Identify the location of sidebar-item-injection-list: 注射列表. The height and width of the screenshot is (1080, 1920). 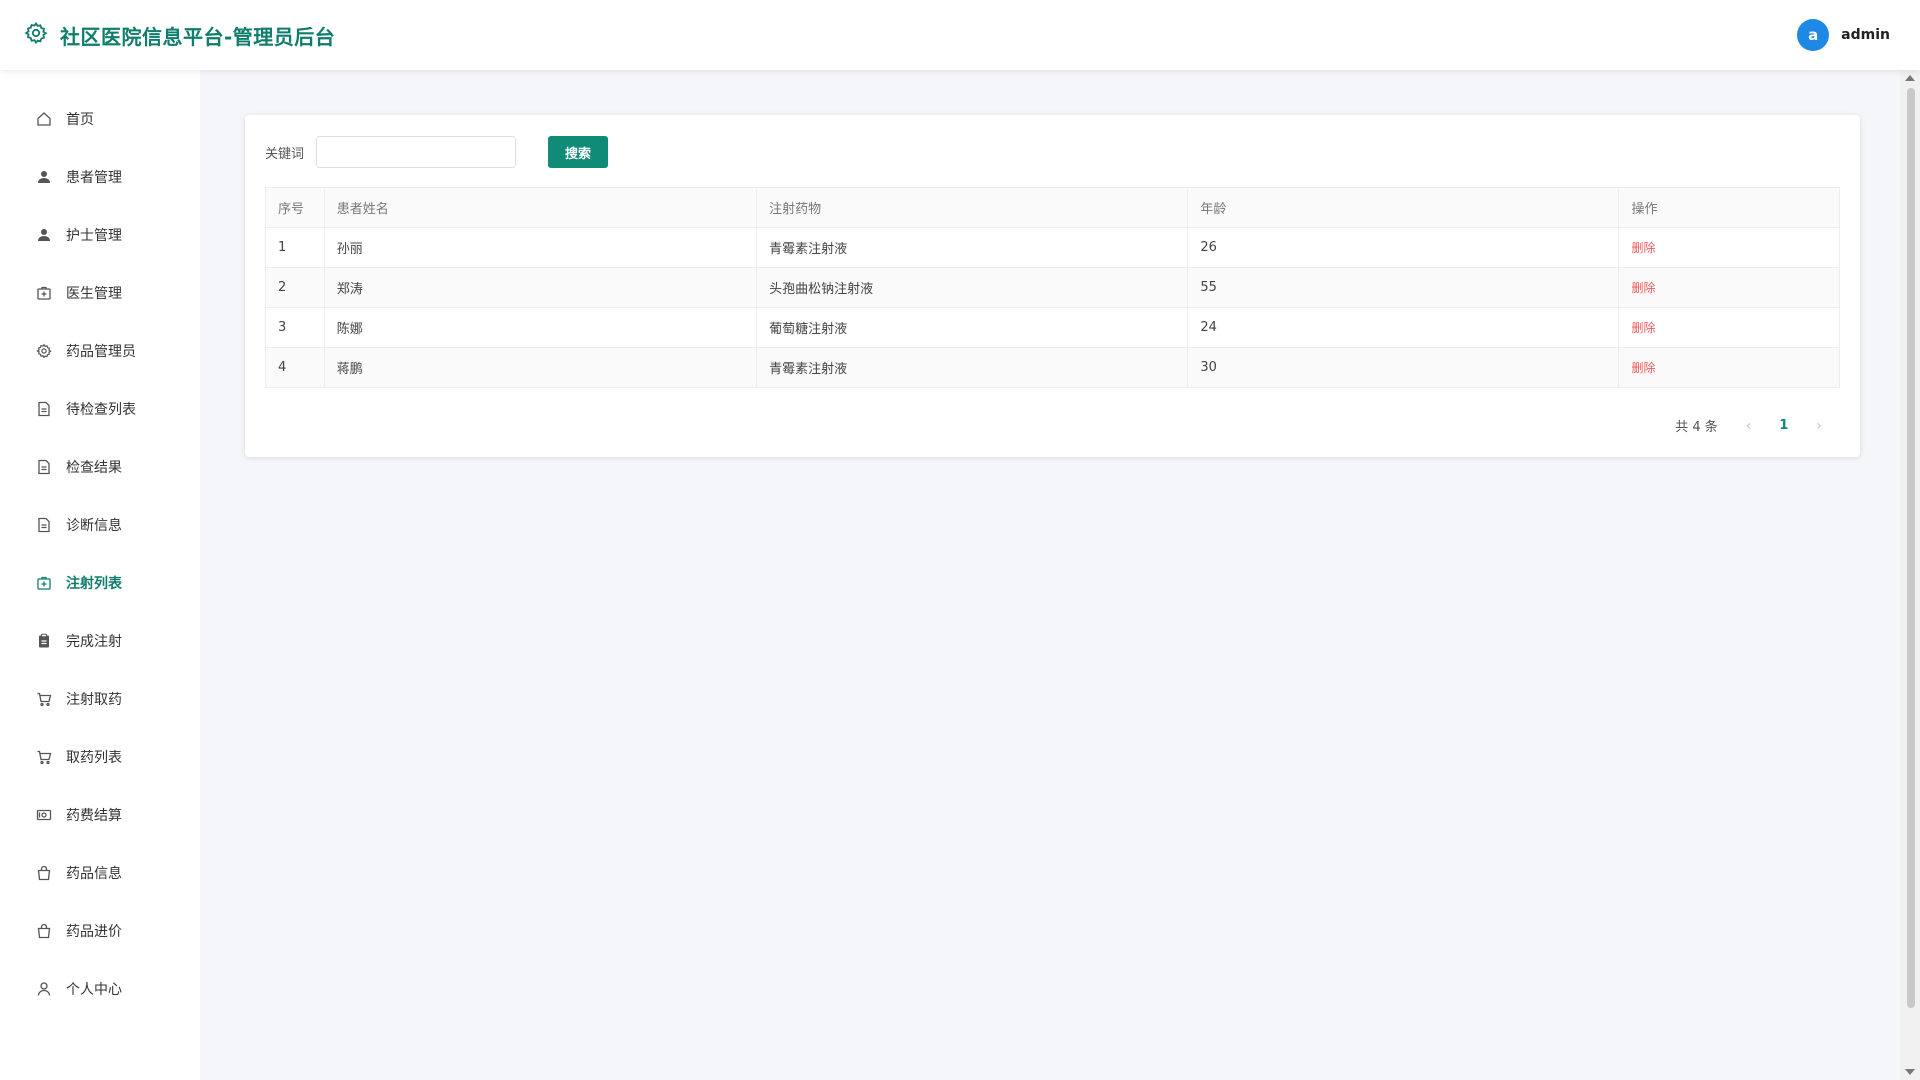
(100, 583).